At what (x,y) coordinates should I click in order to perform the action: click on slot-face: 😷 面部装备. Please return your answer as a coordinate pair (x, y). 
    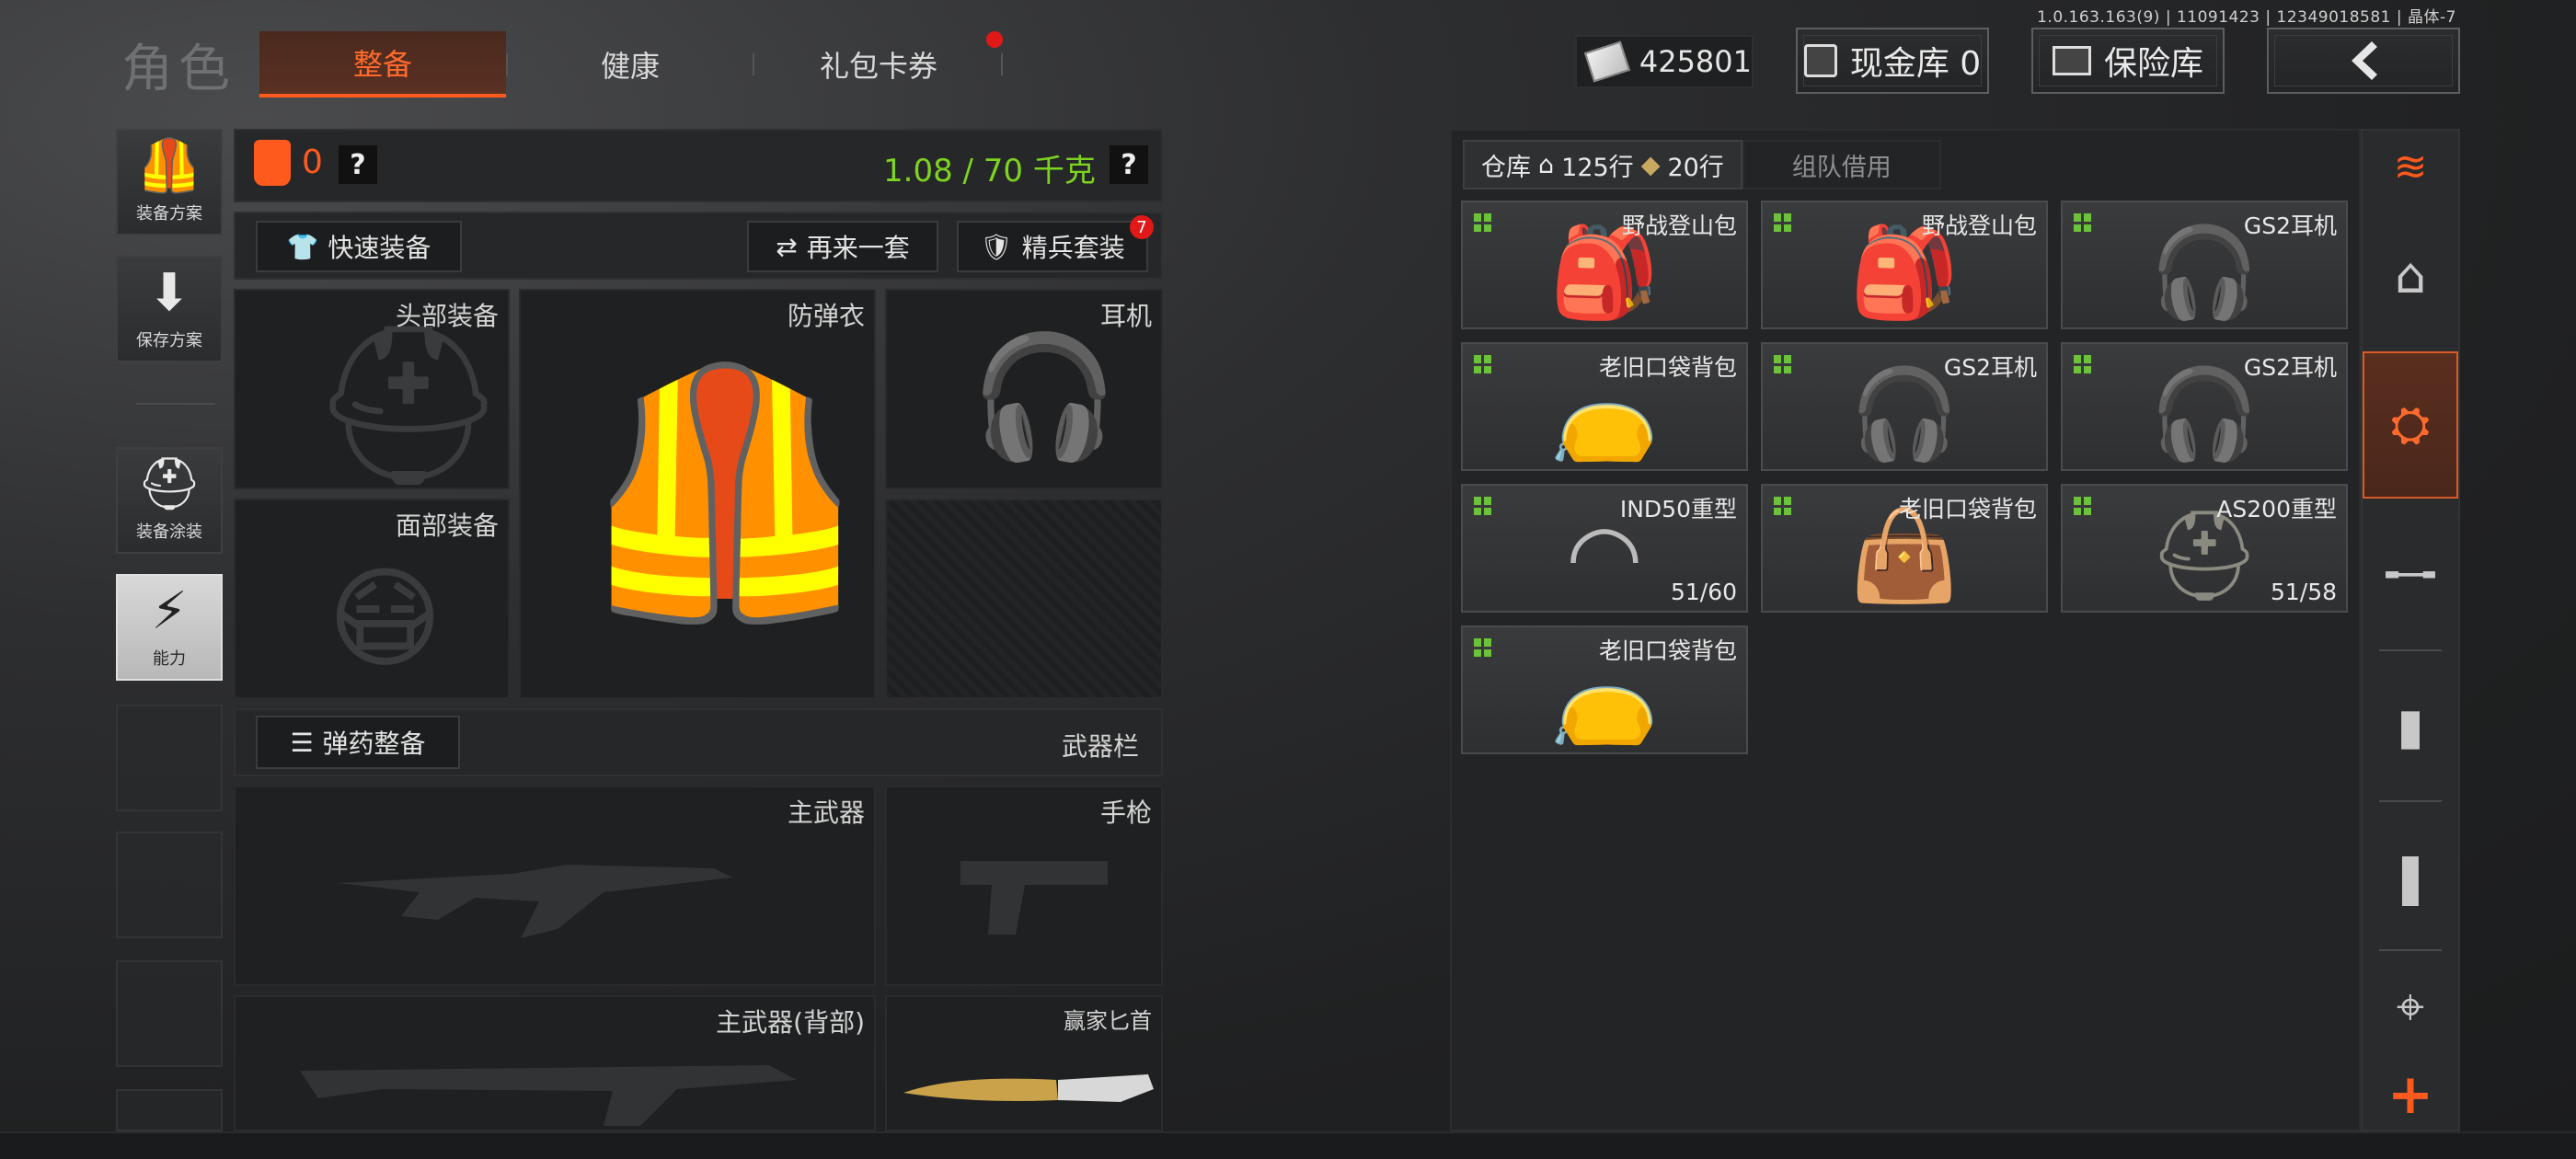
    Looking at the image, I should click on (372, 599).